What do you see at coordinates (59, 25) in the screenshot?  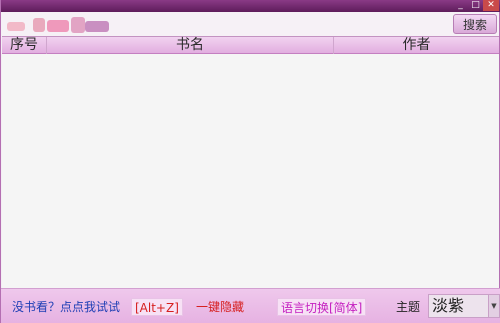 I see `blurred-app-logo` at bounding box center [59, 25].